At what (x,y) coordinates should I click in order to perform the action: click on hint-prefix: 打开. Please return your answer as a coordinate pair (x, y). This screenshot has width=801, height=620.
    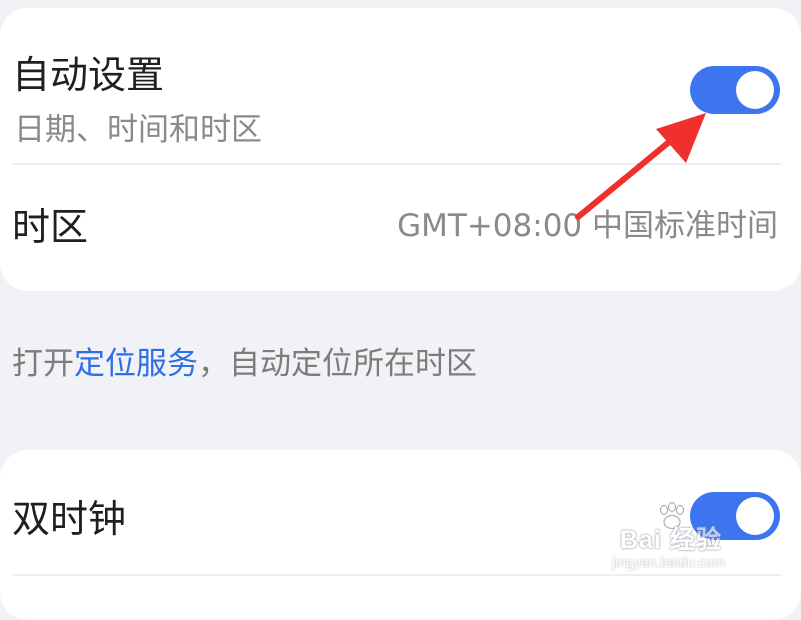
    Looking at the image, I should click on (43, 364).